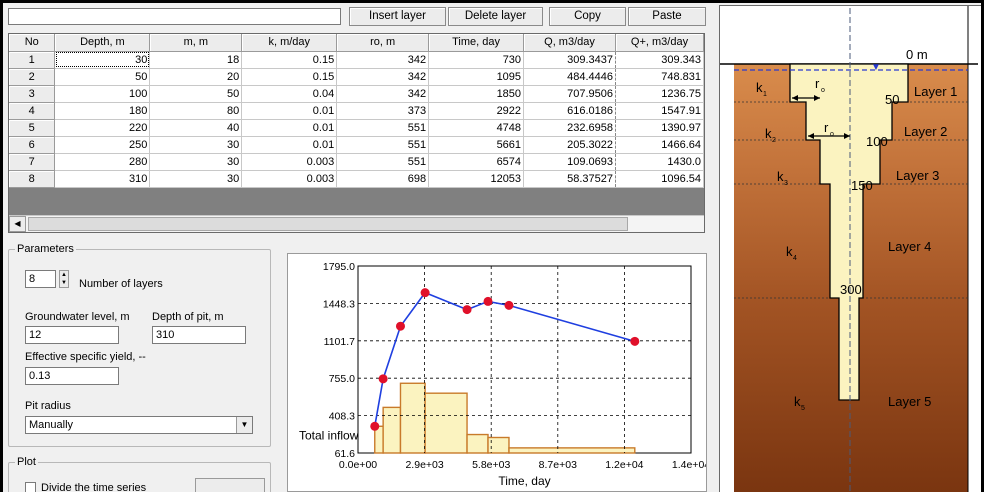 Image resolution: width=984 pixels, height=492 pixels. Describe the element at coordinates (102, 145) in the screenshot. I see `table-cell: 250` at that location.